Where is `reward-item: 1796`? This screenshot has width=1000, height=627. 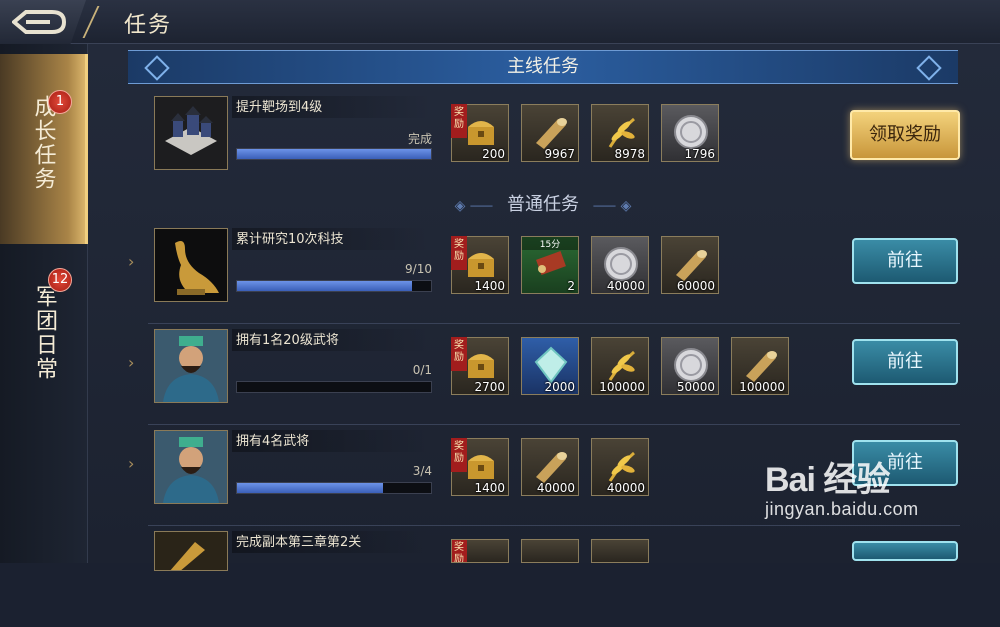 reward-item: 1796 is located at coordinates (690, 133).